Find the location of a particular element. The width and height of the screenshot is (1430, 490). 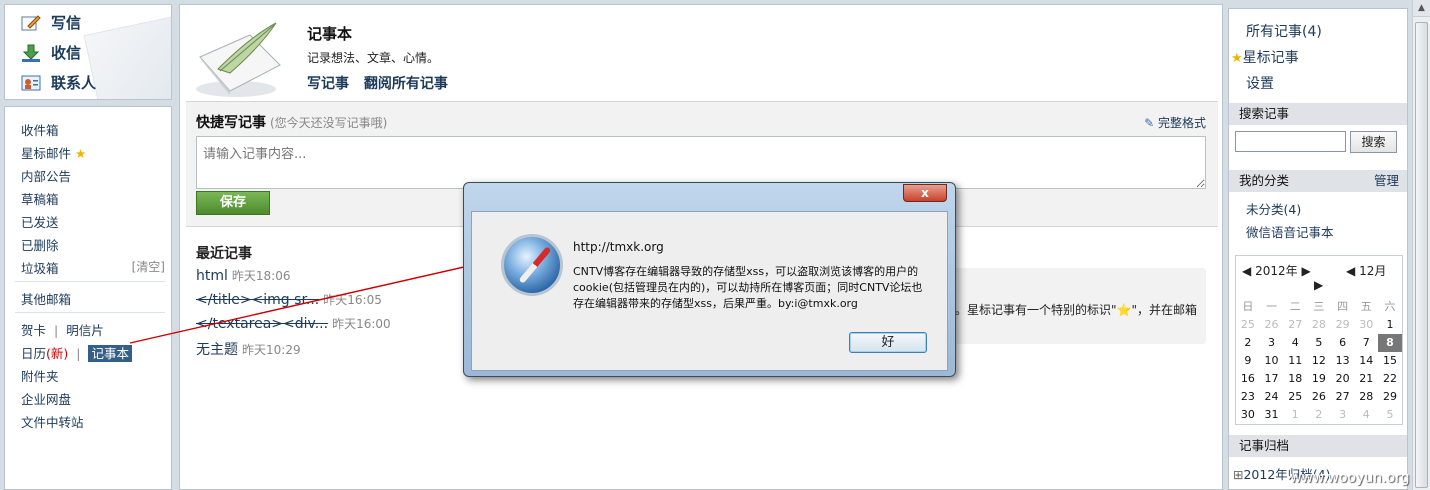

starred-notes-link: ★星标记事 is located at coordinates (1265, 57).